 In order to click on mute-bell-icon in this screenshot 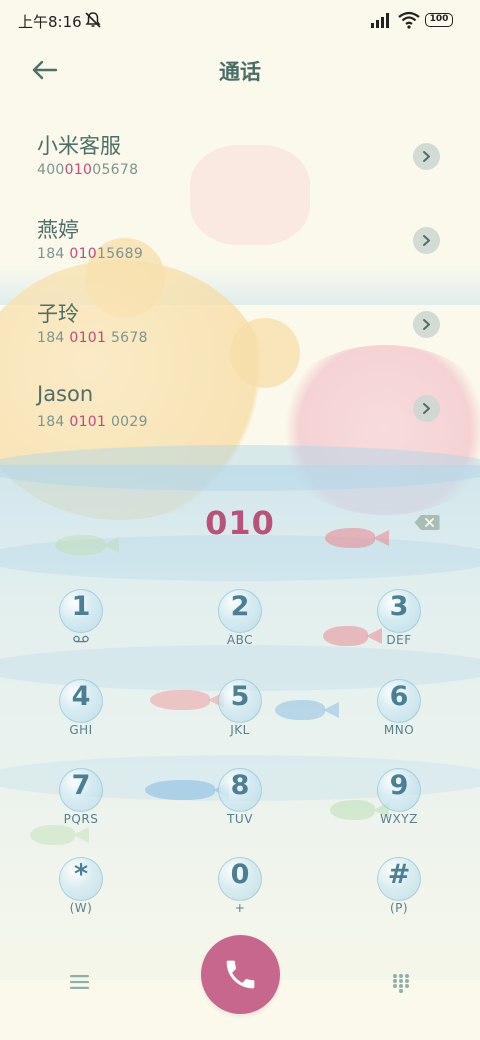, I will do `click(93, 20)`.